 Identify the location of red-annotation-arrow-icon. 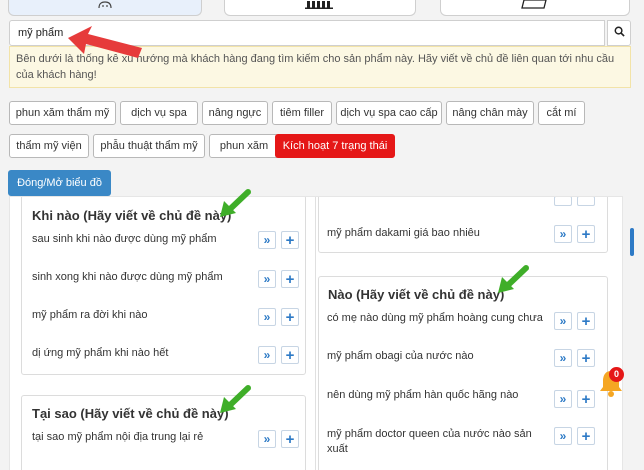
(106, 45).